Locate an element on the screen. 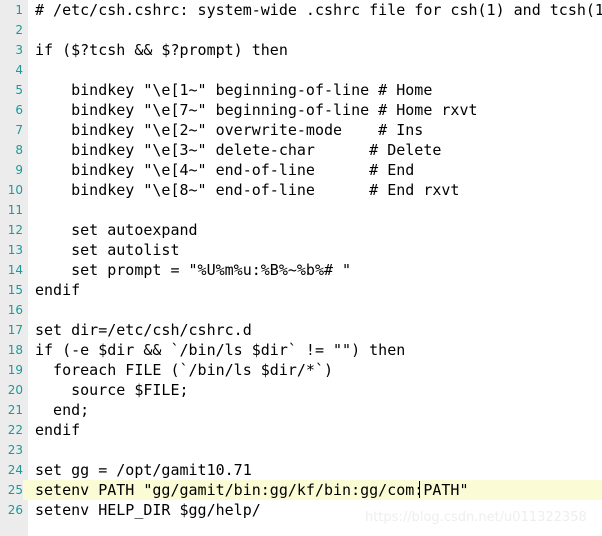 This screenshot has width=602, height=536. line-content: set prompt = "%U%m%u:%B%~%b%# " is located at coordinates (315, 270).